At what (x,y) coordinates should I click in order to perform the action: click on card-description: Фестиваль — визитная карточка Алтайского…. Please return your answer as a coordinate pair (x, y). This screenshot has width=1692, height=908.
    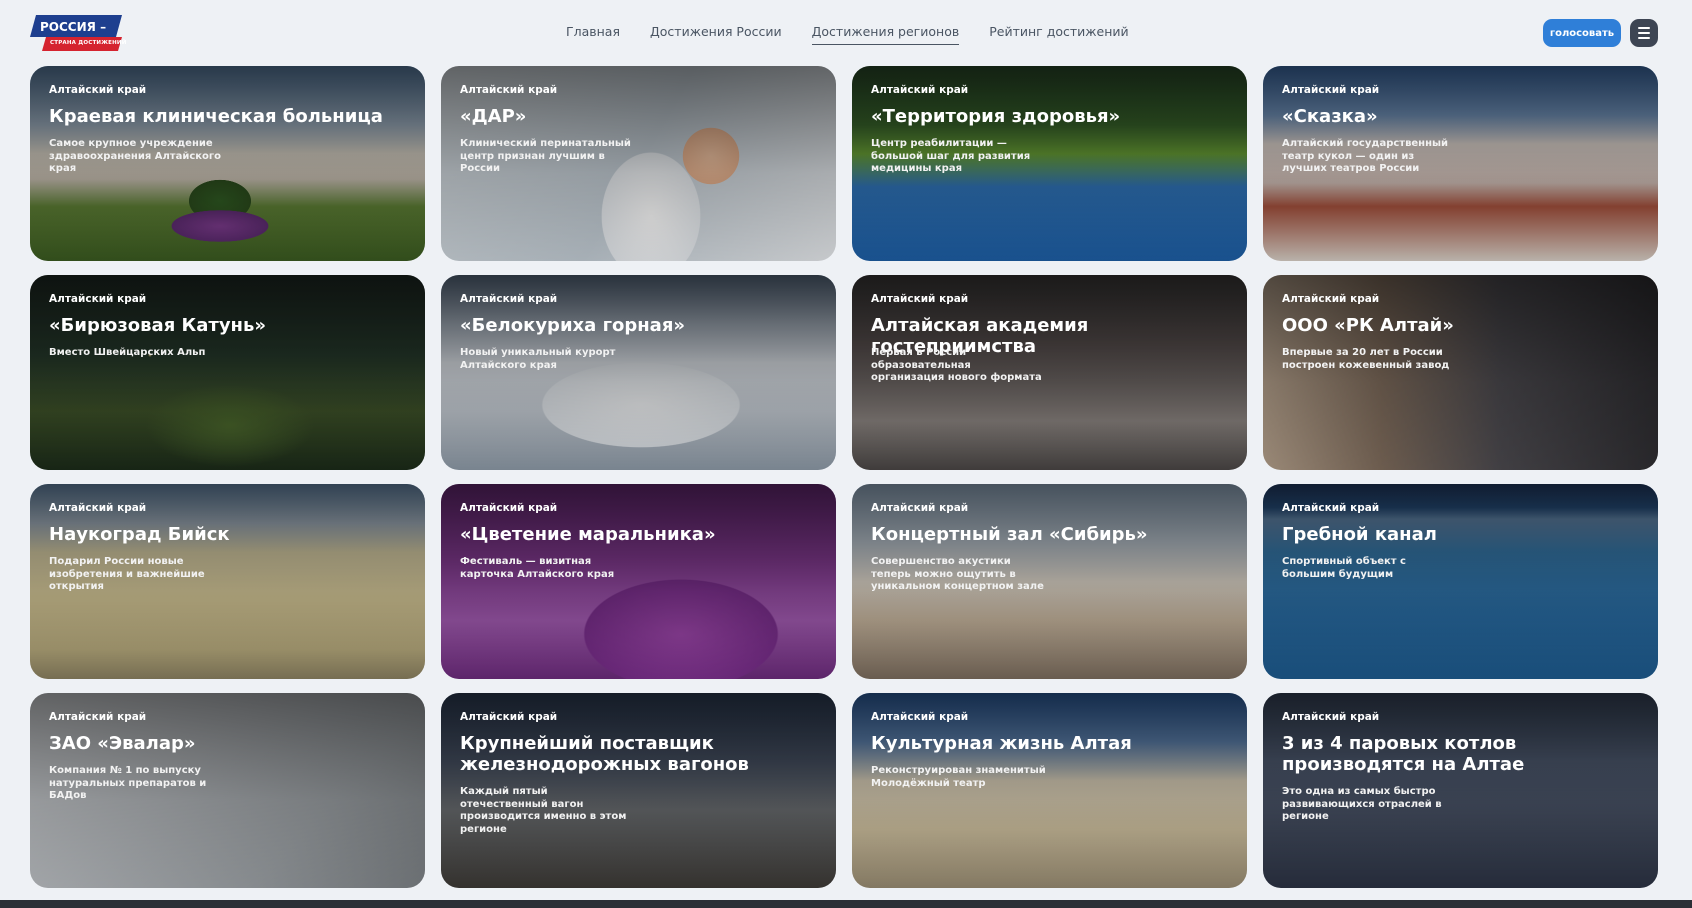
    Looking at the image, I should click on (537, 568).